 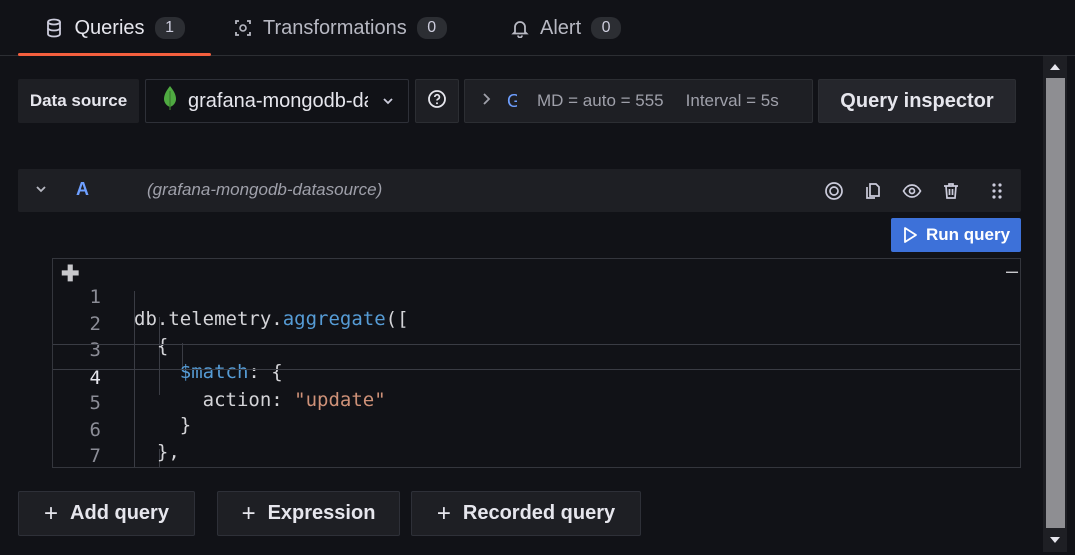 I want to click on bell-icon, so click(x=520, y=28).